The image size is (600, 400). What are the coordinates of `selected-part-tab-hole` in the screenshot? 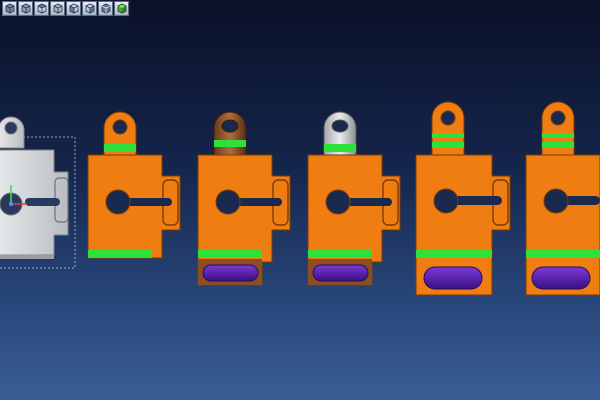 It's located at (11, 128).